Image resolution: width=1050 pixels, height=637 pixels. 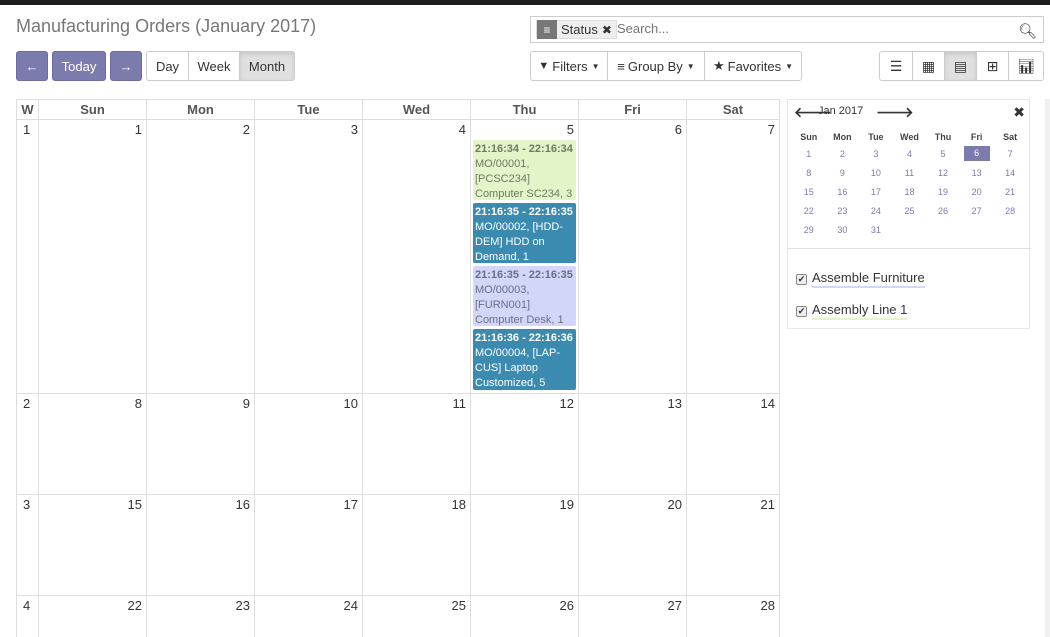 I want to click on mini-day: 19, so click(x=943, y=191).